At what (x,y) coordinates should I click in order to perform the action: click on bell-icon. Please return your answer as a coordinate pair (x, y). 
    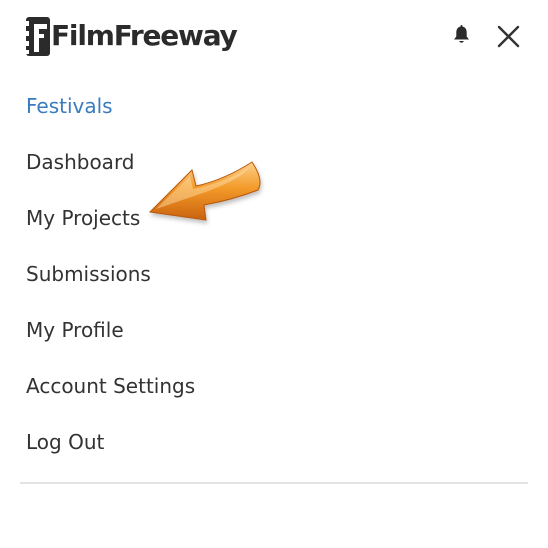
    Looking at the image, I should click on (461, 35).